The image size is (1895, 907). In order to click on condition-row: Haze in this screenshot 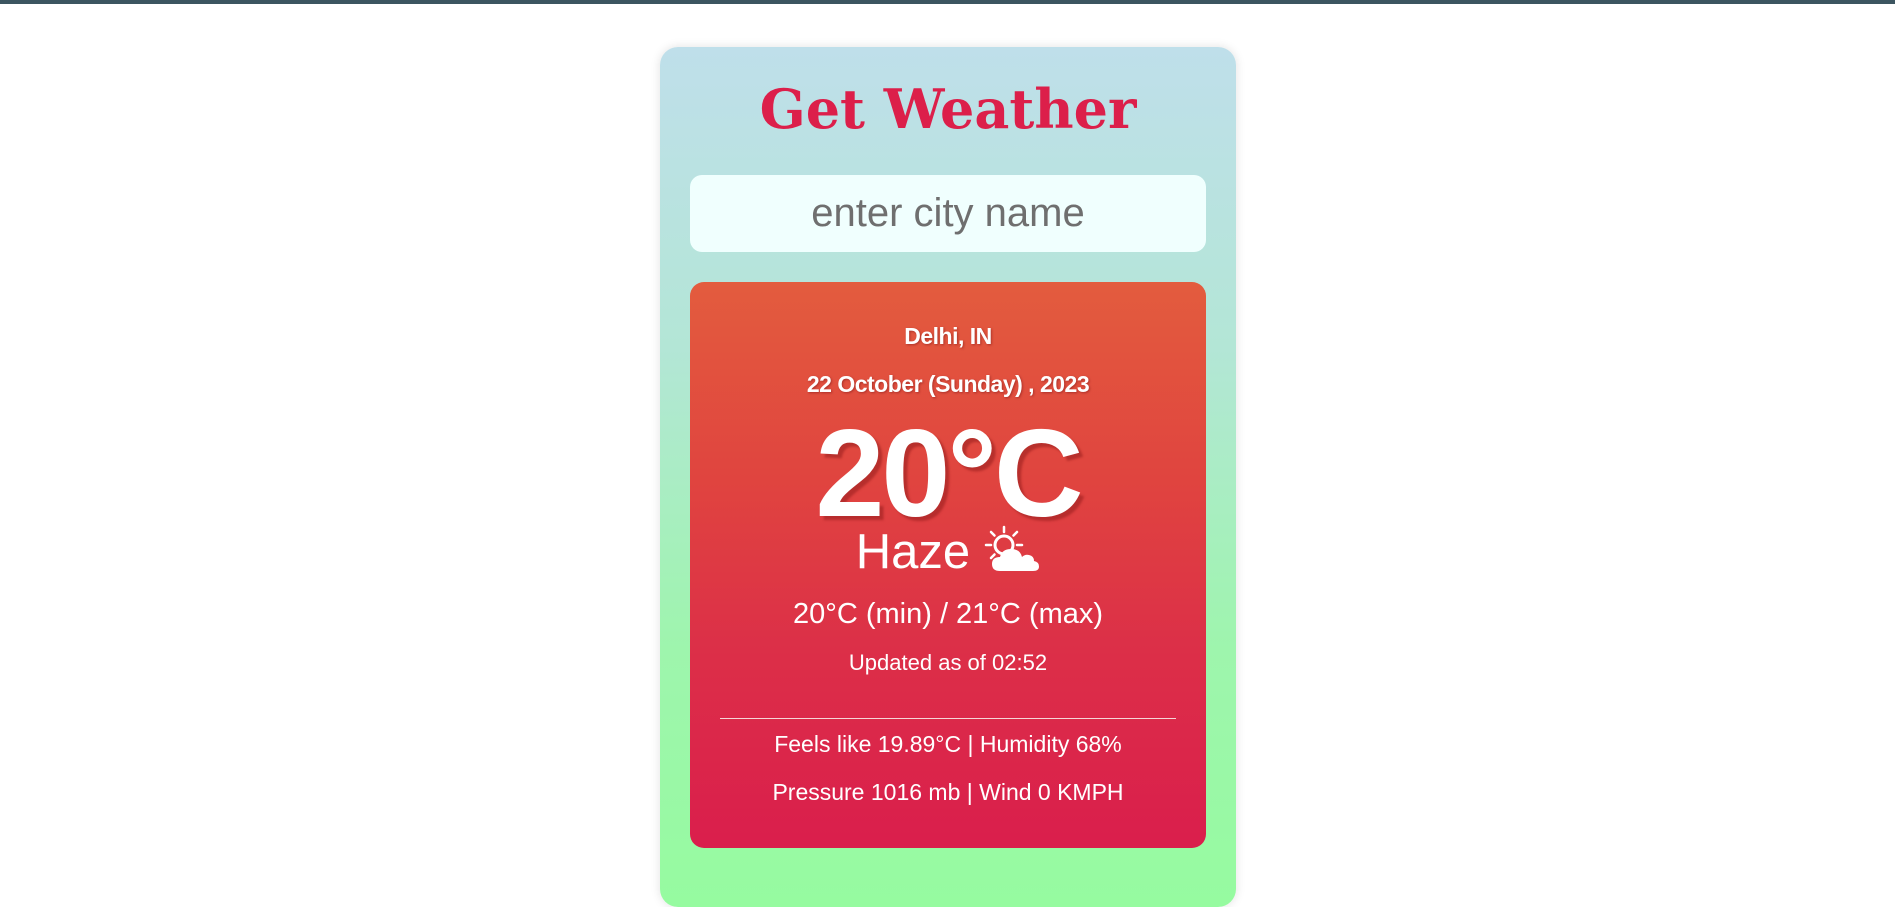, I will do `click(948, 552)`.